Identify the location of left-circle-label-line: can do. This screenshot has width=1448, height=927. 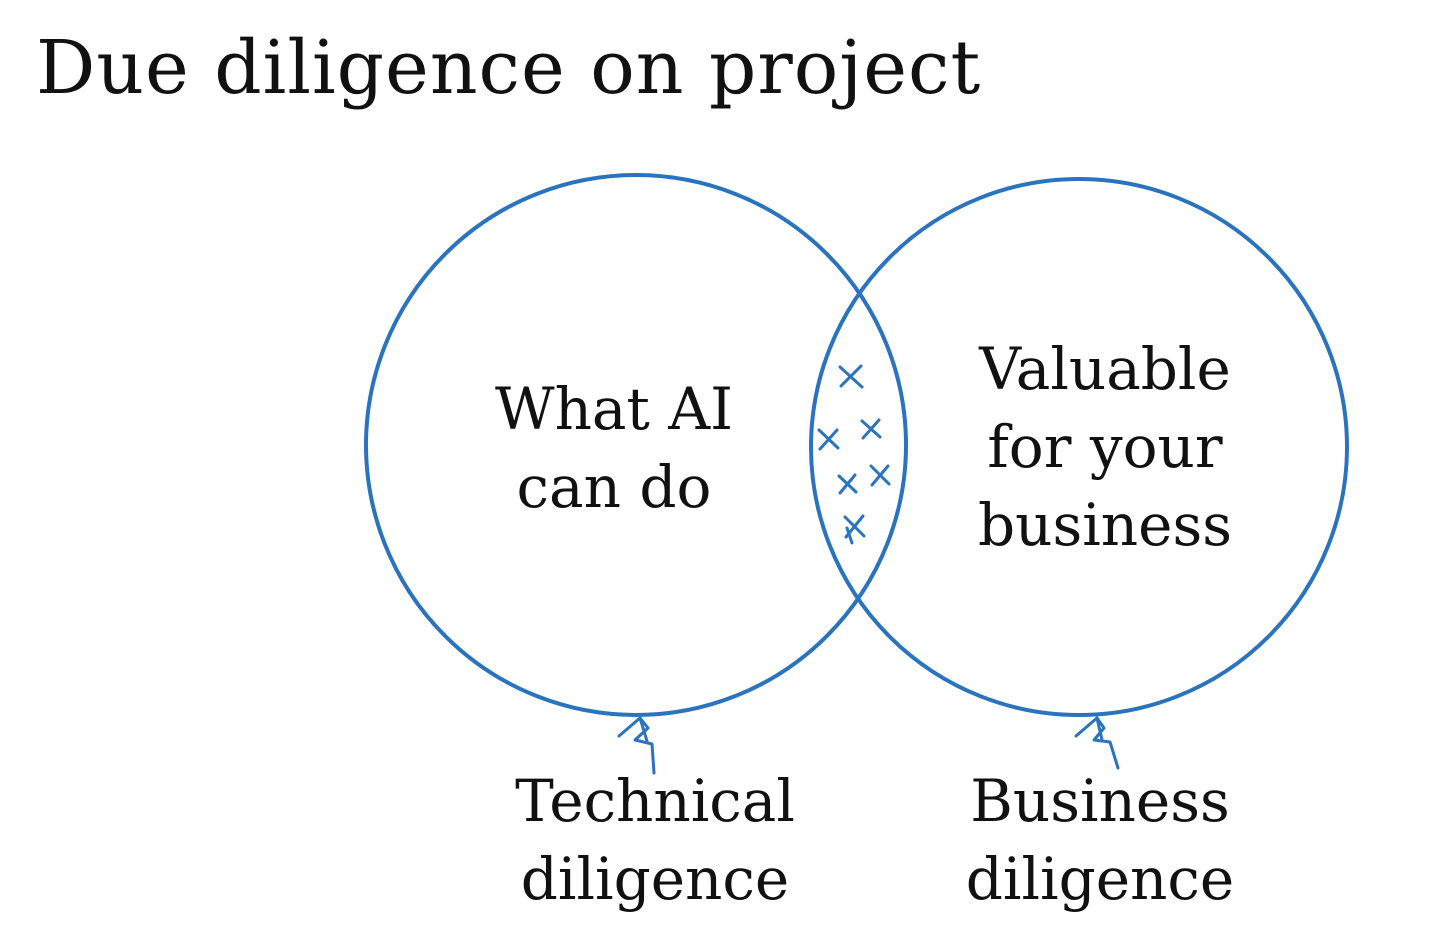
(614, 487).